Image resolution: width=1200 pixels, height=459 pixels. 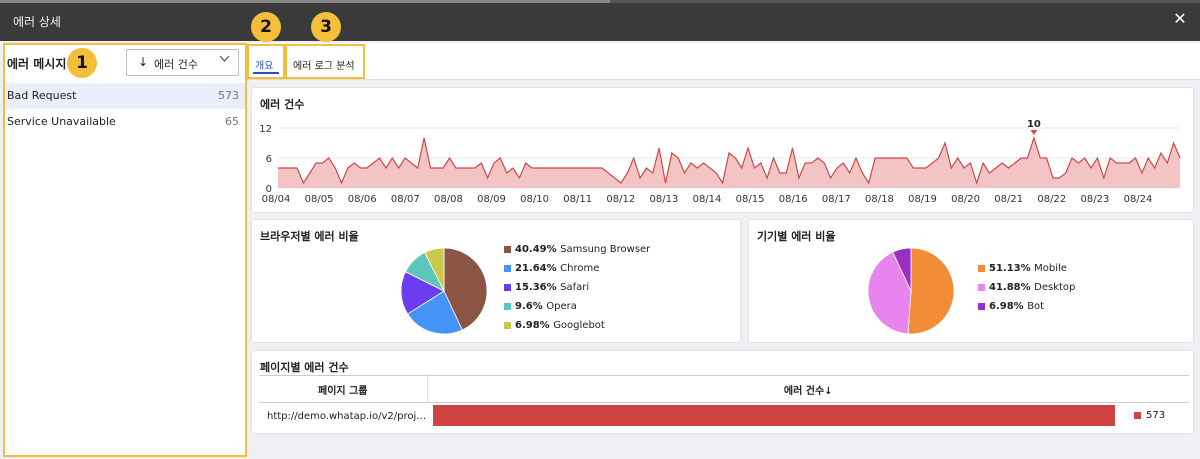 I want to click on y-tick-label: 6, so click(x=269, y=159).